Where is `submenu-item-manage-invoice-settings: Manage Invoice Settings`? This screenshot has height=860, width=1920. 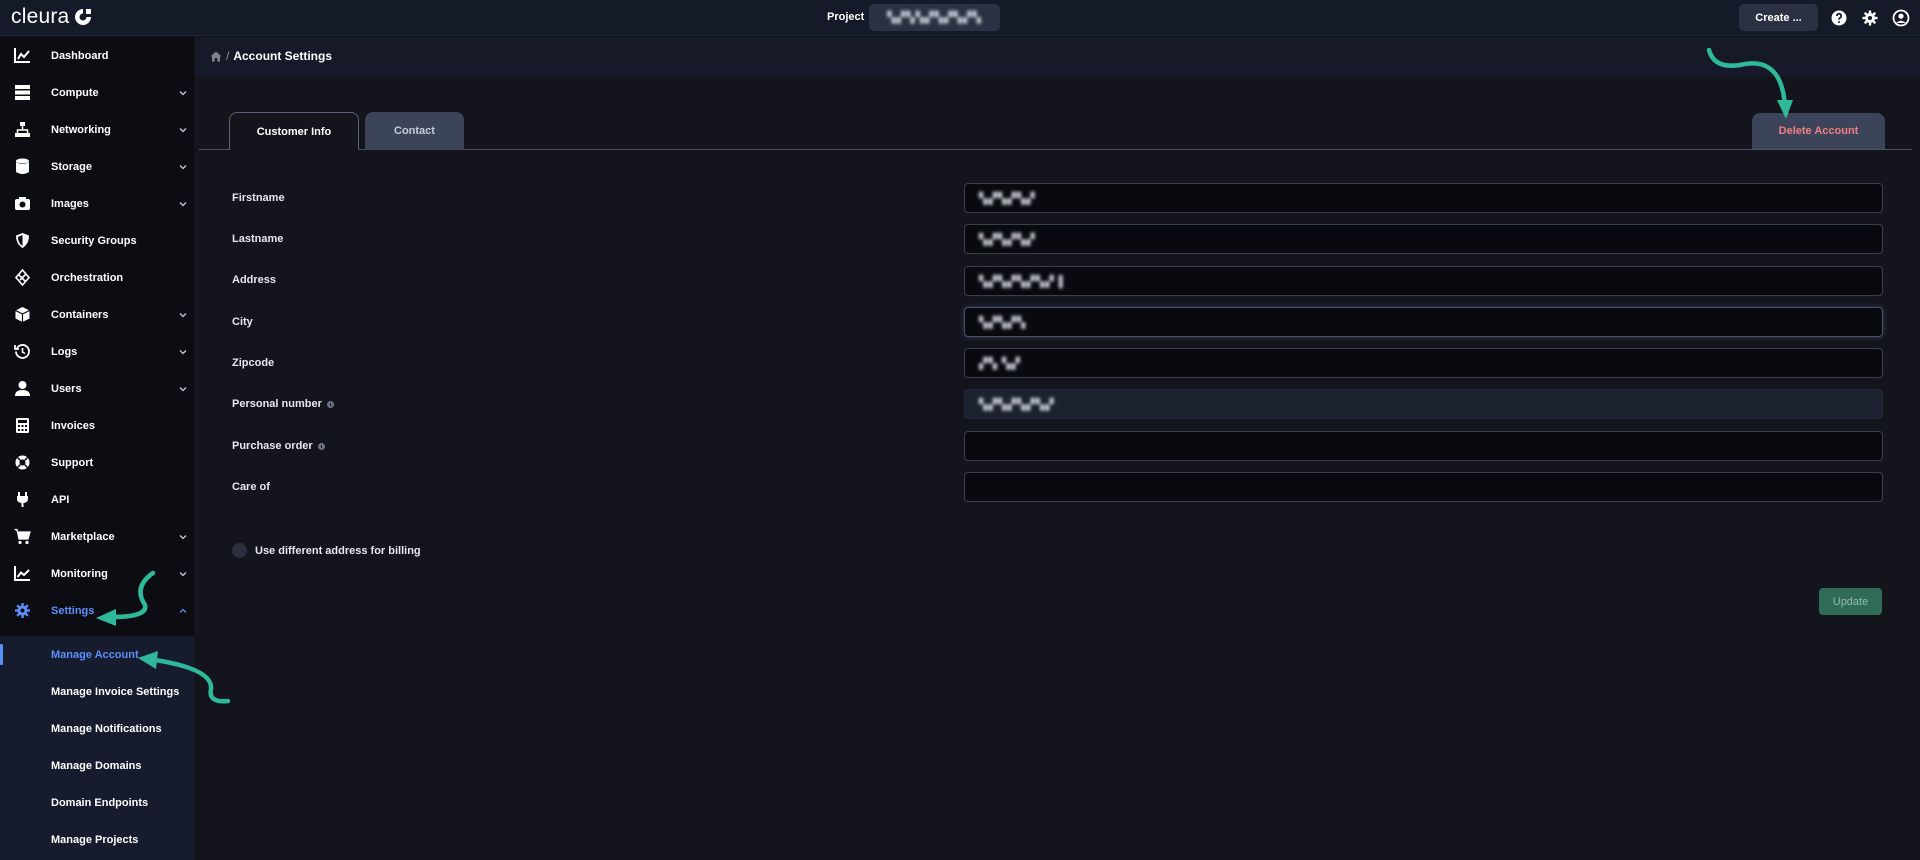 submenu-item-manage-invoice-settings: Manage Invoice Settings is located at coordinates (97, 691).